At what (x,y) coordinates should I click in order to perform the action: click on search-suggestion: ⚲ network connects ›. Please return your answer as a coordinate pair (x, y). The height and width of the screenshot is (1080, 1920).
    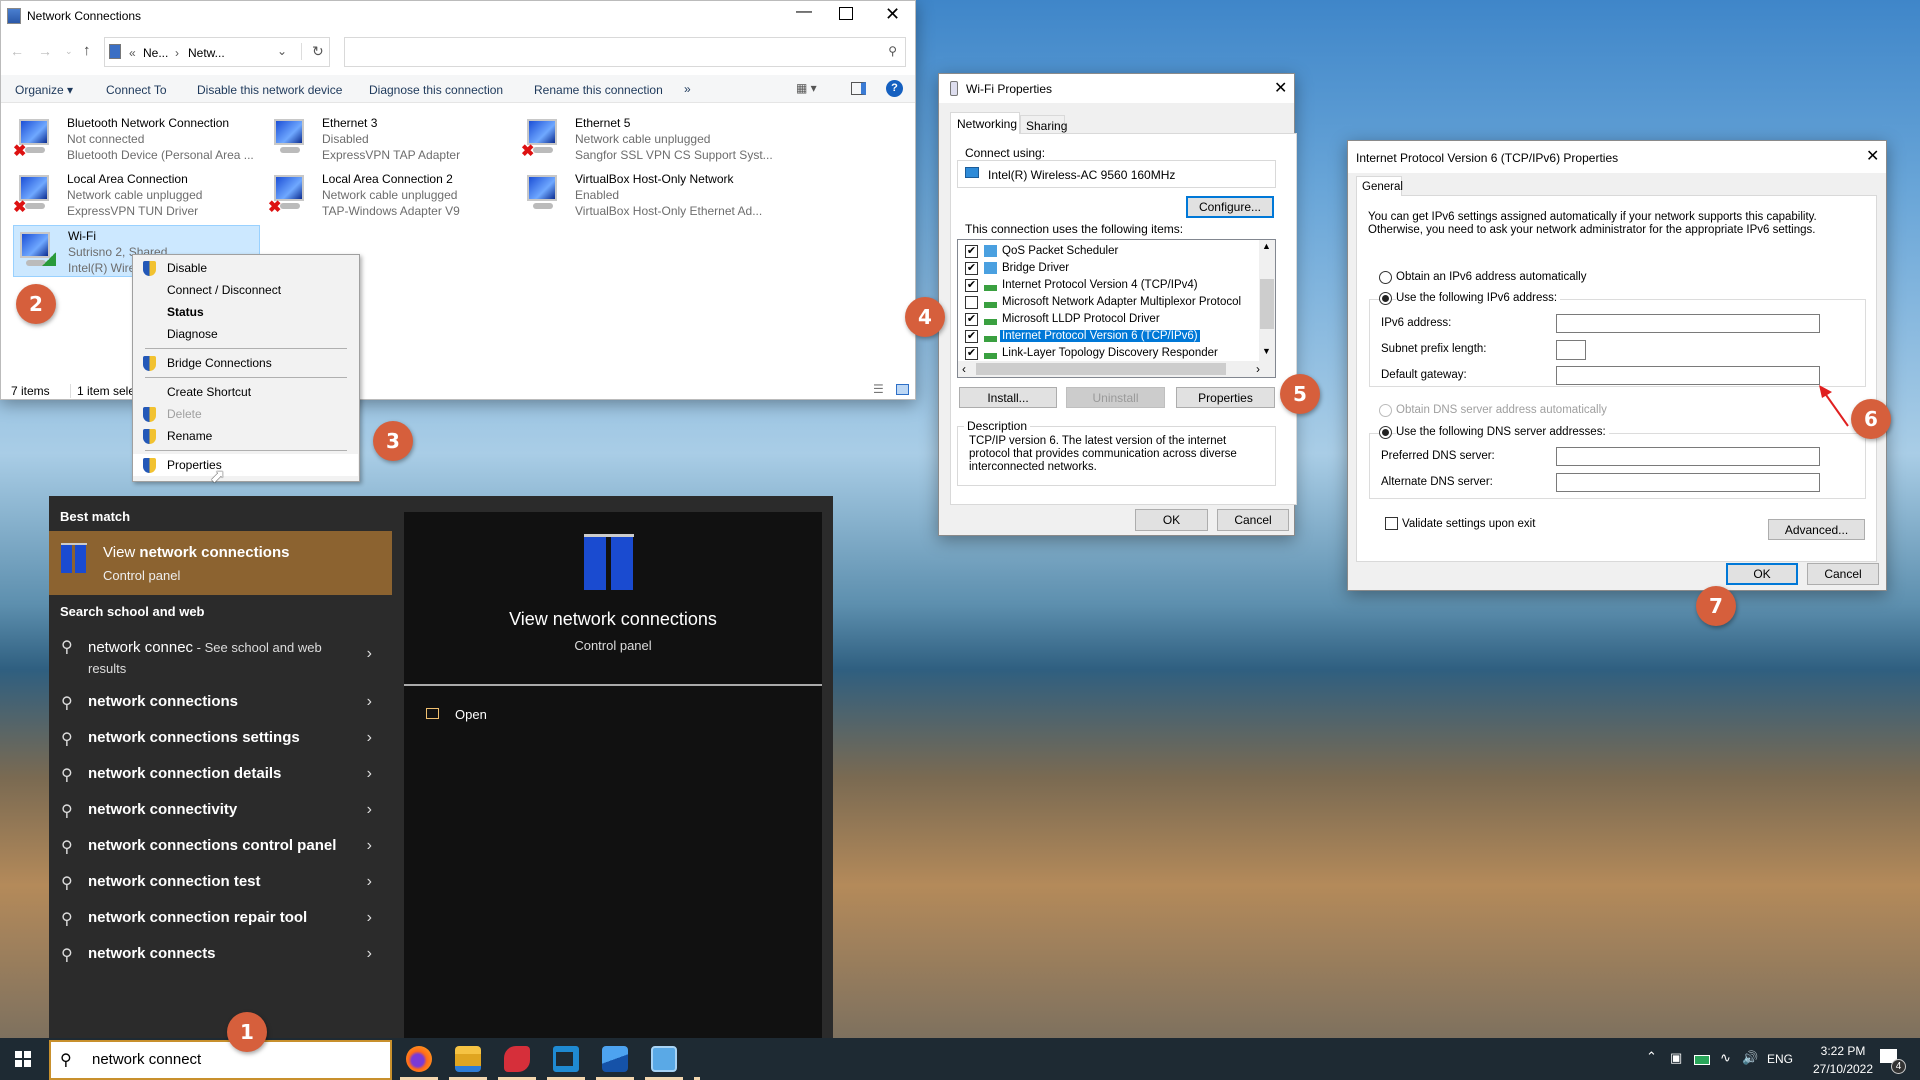
    Looking at the image, I should click on (220, 960).